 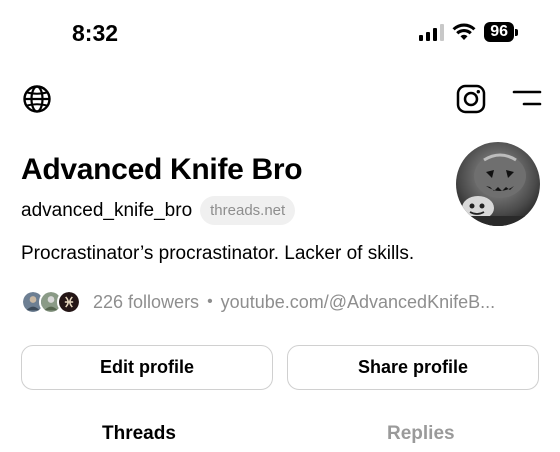 I want to click on profile-display-name: Advanced Knife Bro, so click(x=162, y=169).